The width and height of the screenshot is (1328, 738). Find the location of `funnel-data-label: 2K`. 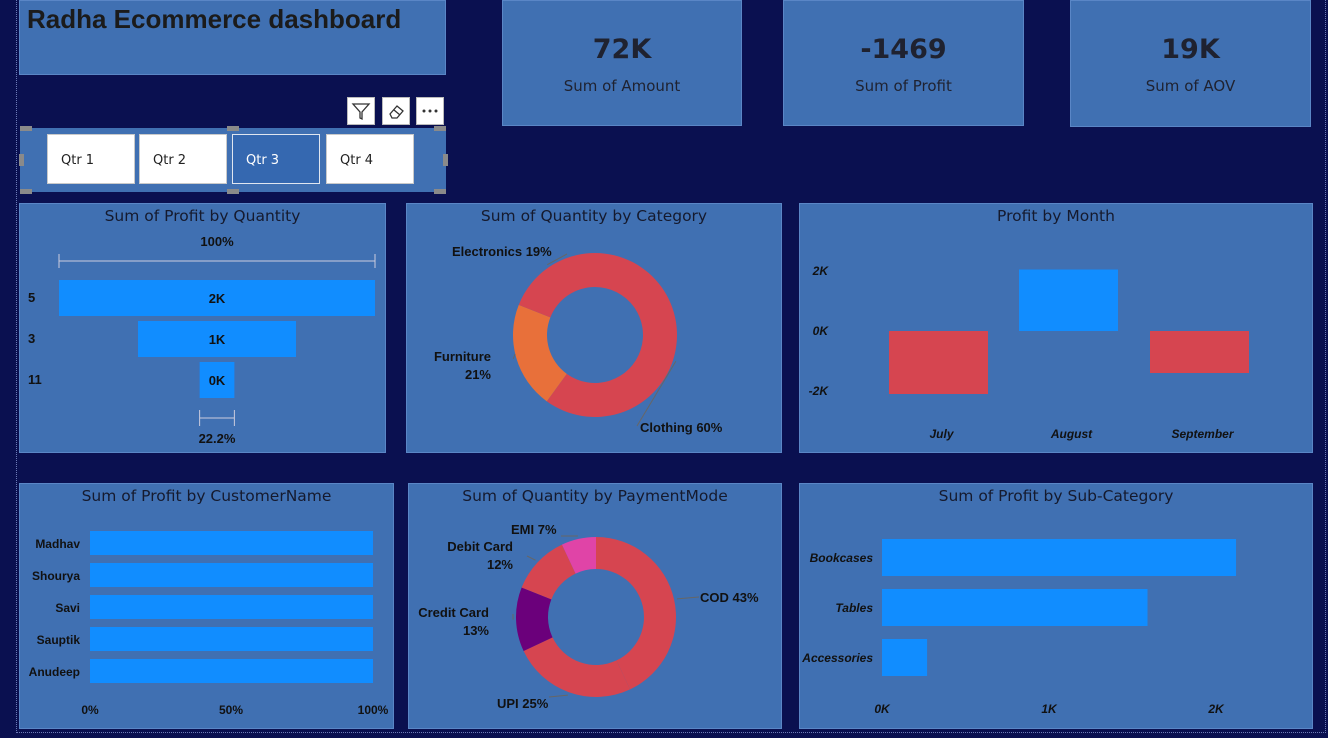

funnel-data-label: 2K is located at coordinates (217, 298).